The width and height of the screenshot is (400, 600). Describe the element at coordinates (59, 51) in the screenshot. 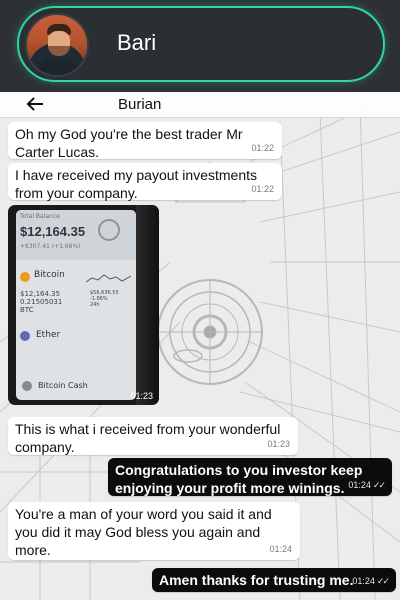

I see `avatar-beard` at that location.